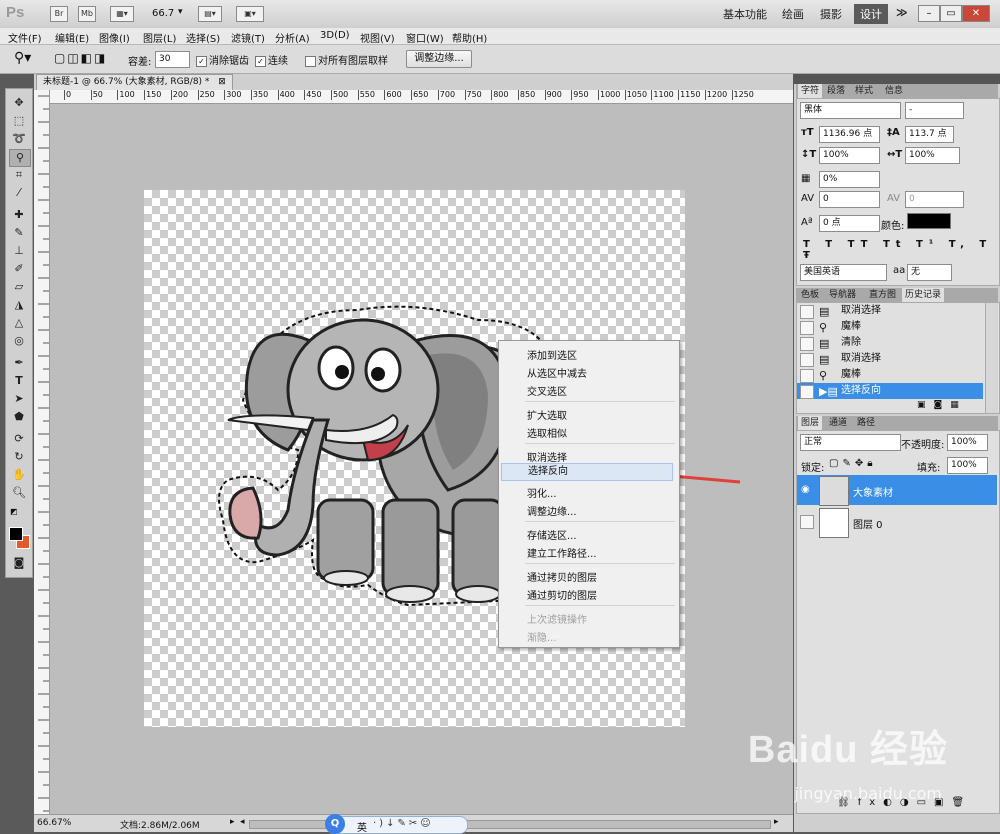  I want to click on workspace-essentials: 基本功能, so click(745, 14).